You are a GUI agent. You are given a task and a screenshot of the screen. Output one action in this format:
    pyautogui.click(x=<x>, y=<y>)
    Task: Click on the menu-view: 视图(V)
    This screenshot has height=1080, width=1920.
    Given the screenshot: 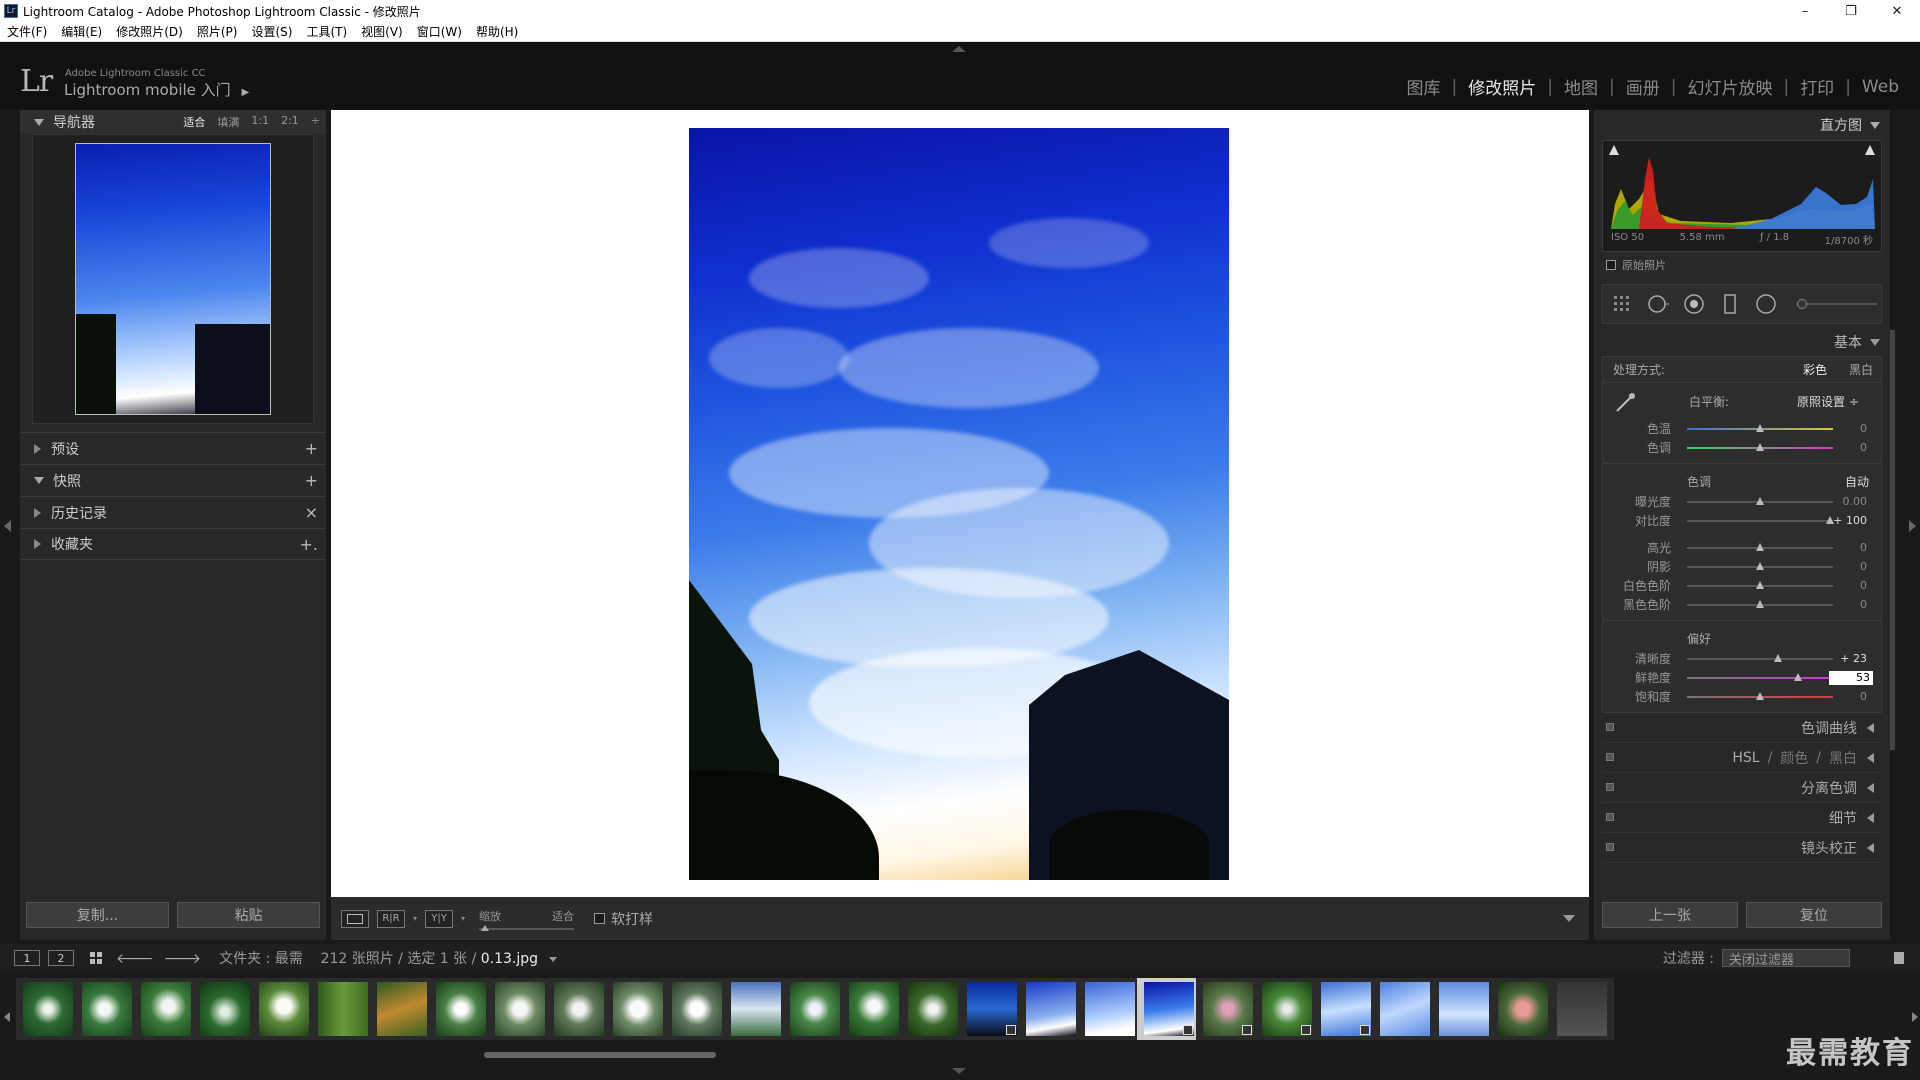 What is the action you would take?
    pyautogui.click(x=382, y=31)
    